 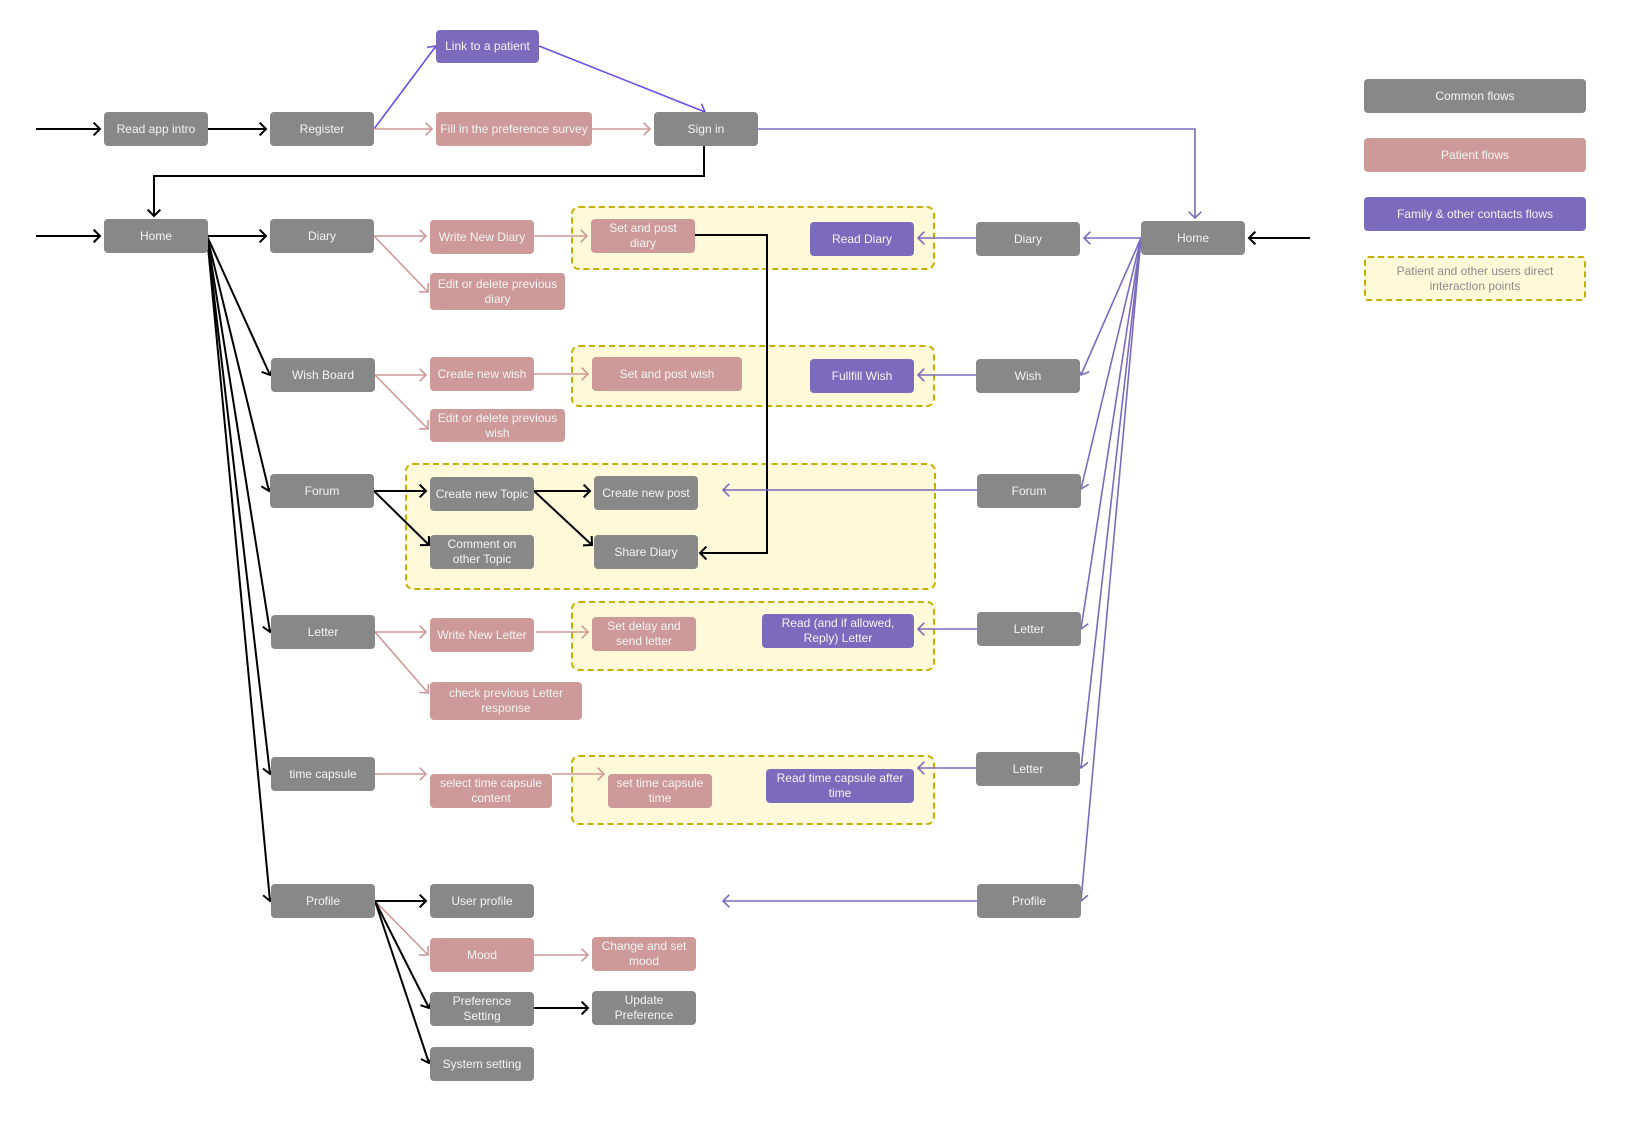 I want to click on edge-home-to-letter, so click(x=241, y=434).